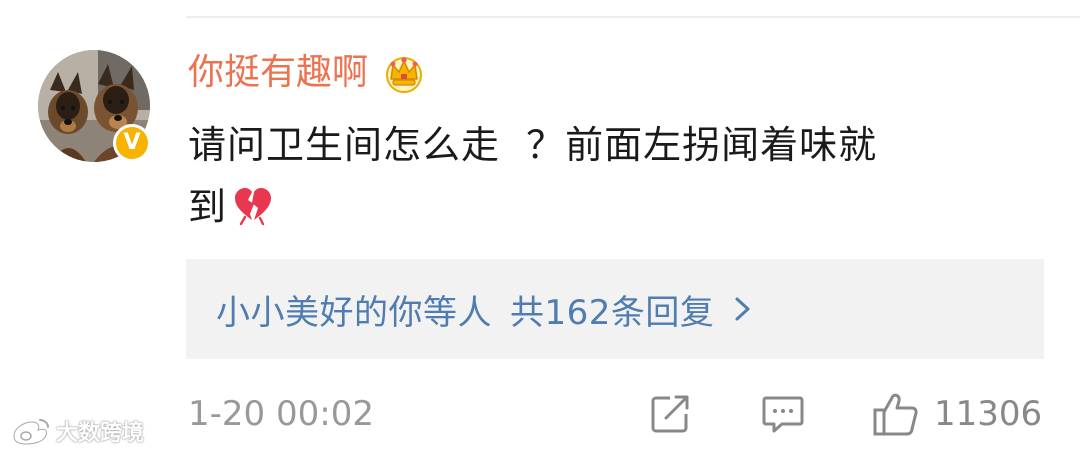 The image size is (1080, 452). What do you see at coordinates (742, 309) in the screenshot?
I see `chevron-right-icon` at bounding box center [742, 309].